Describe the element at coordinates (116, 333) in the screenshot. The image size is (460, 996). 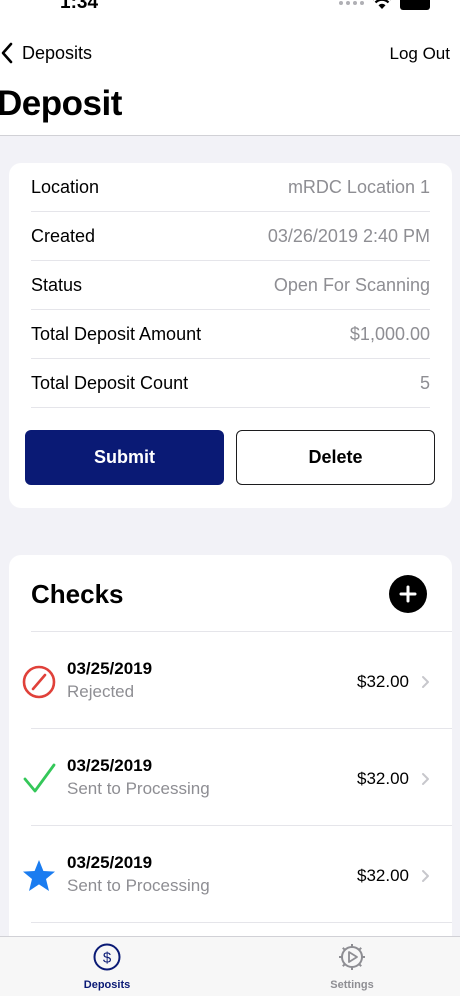
I see `info-label: Total Deposit Amount` at that location.